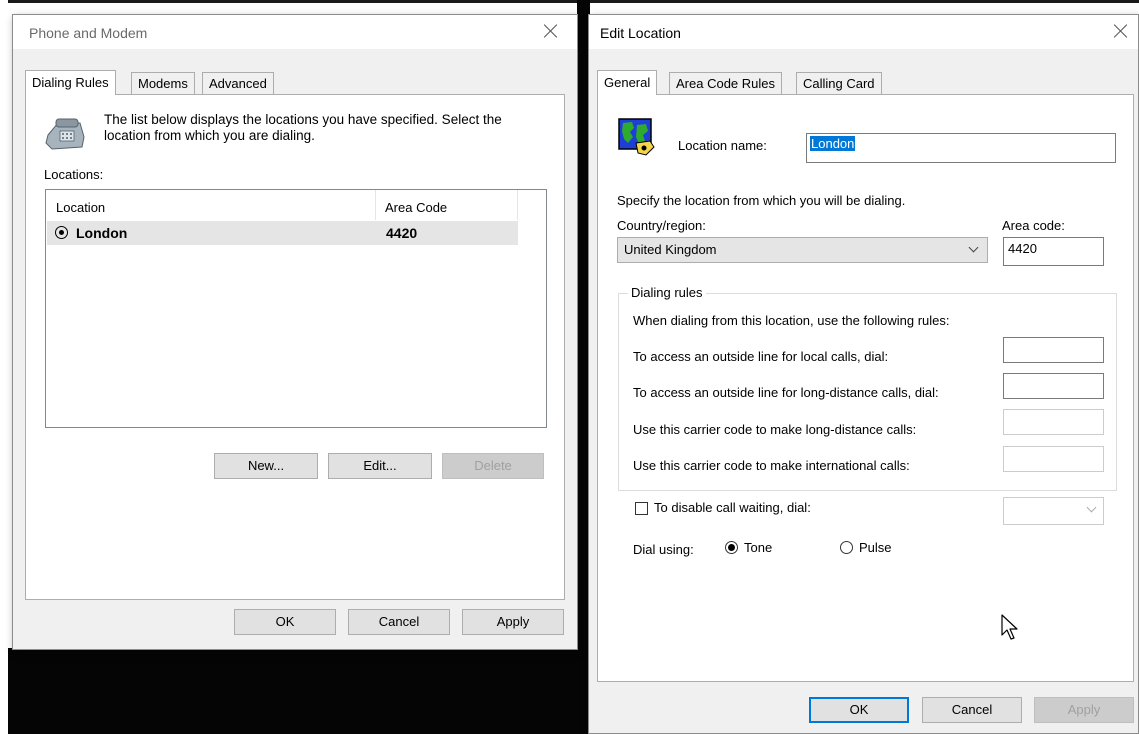 The image size is (1139, 734). What do you see at coordinates (295, 32) in the screenshot?
I see `title-bar: Phone and Modem` at bounding box center [295, 32].